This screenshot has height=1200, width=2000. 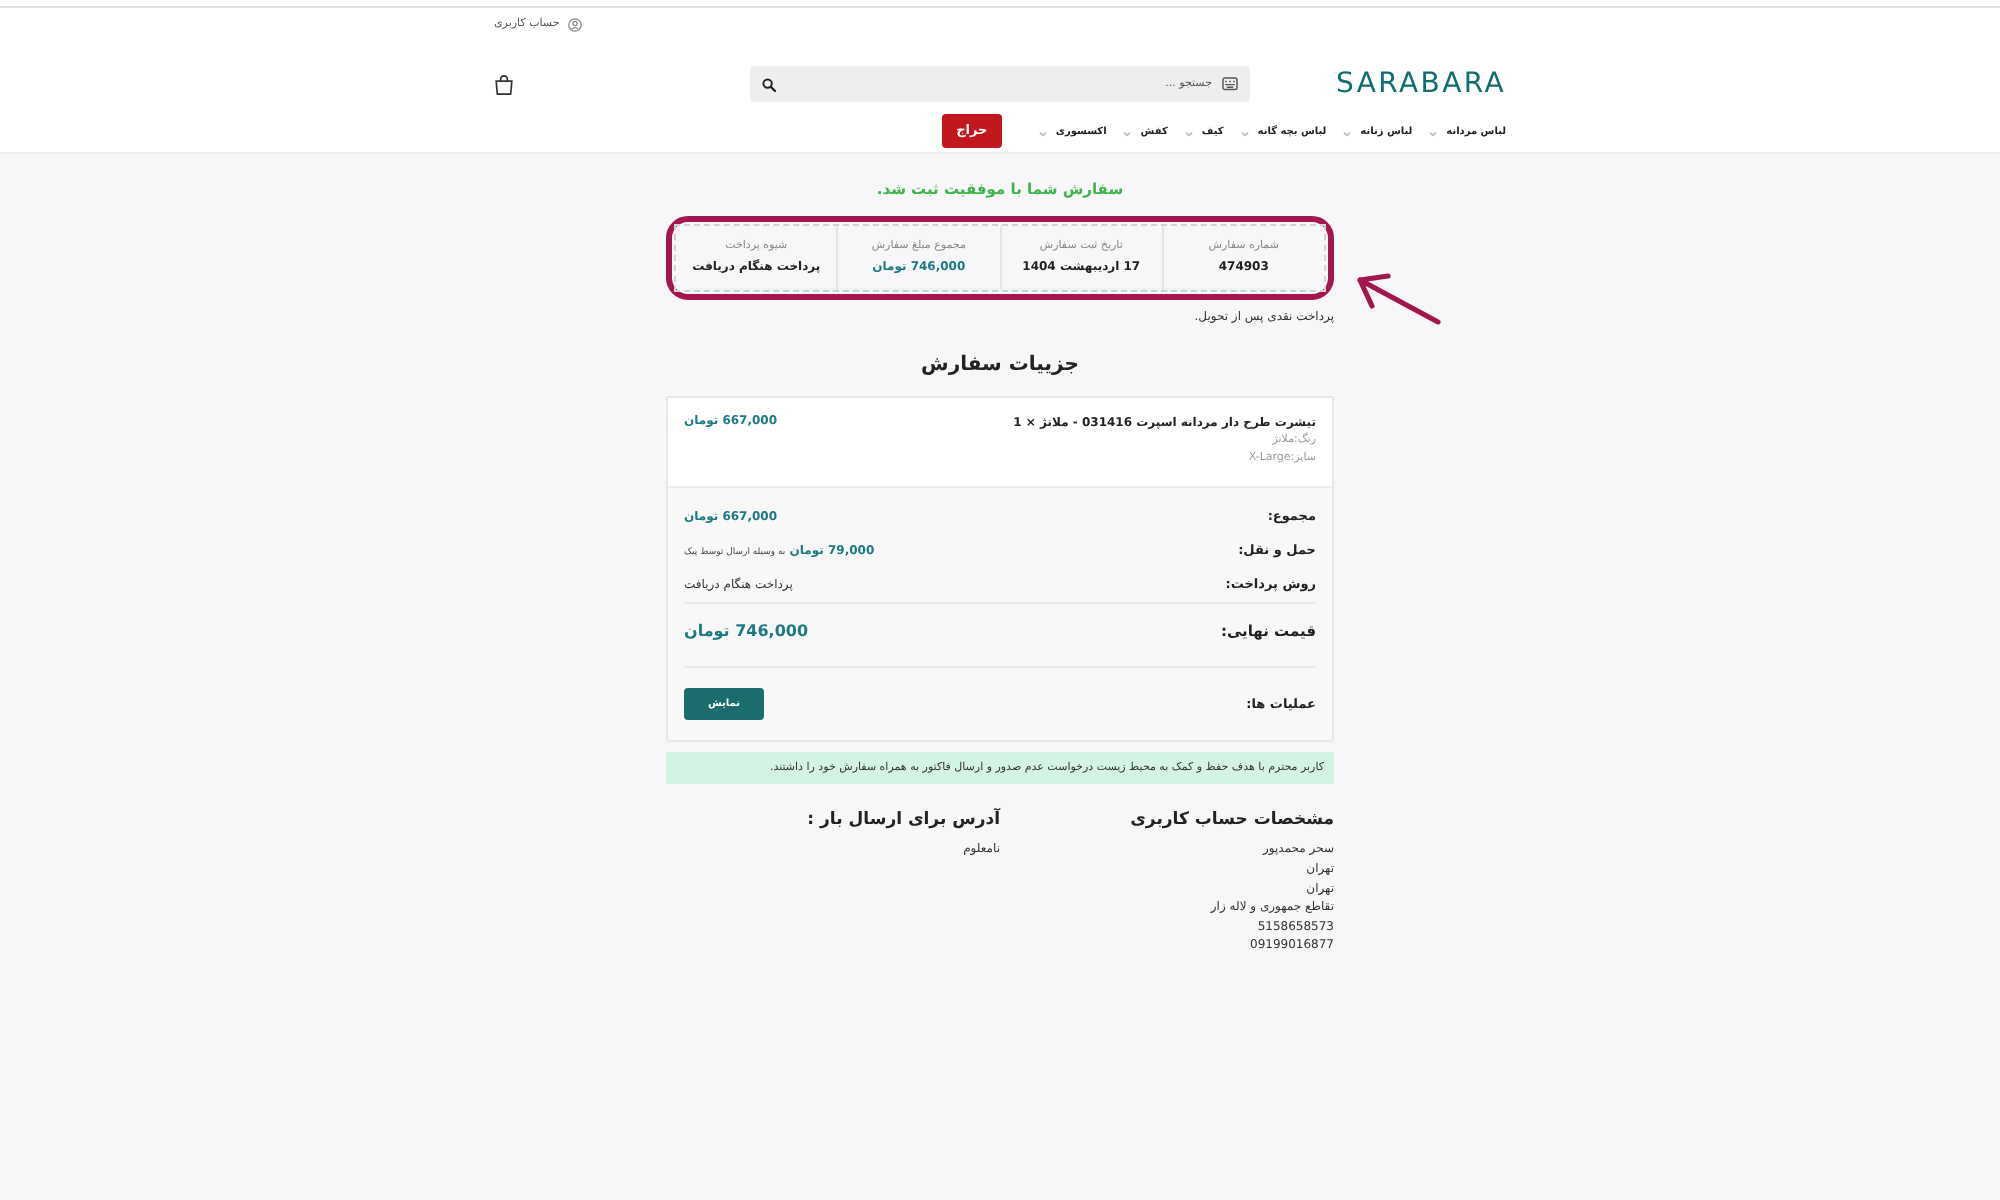 I want to click on search-icon, so click(x=769, y=84).